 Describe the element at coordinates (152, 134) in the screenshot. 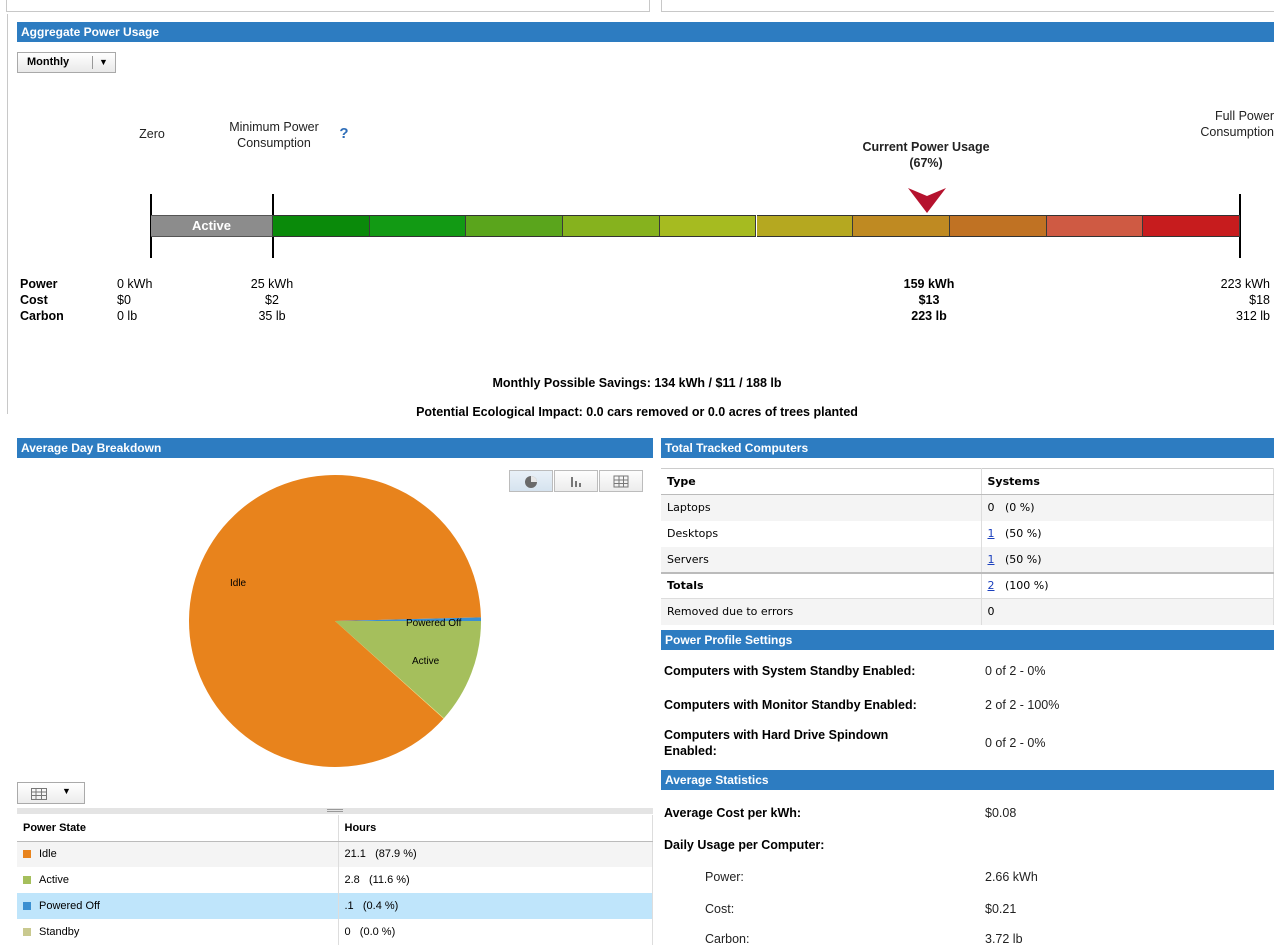

I see `zero-label: Zero` at that location.